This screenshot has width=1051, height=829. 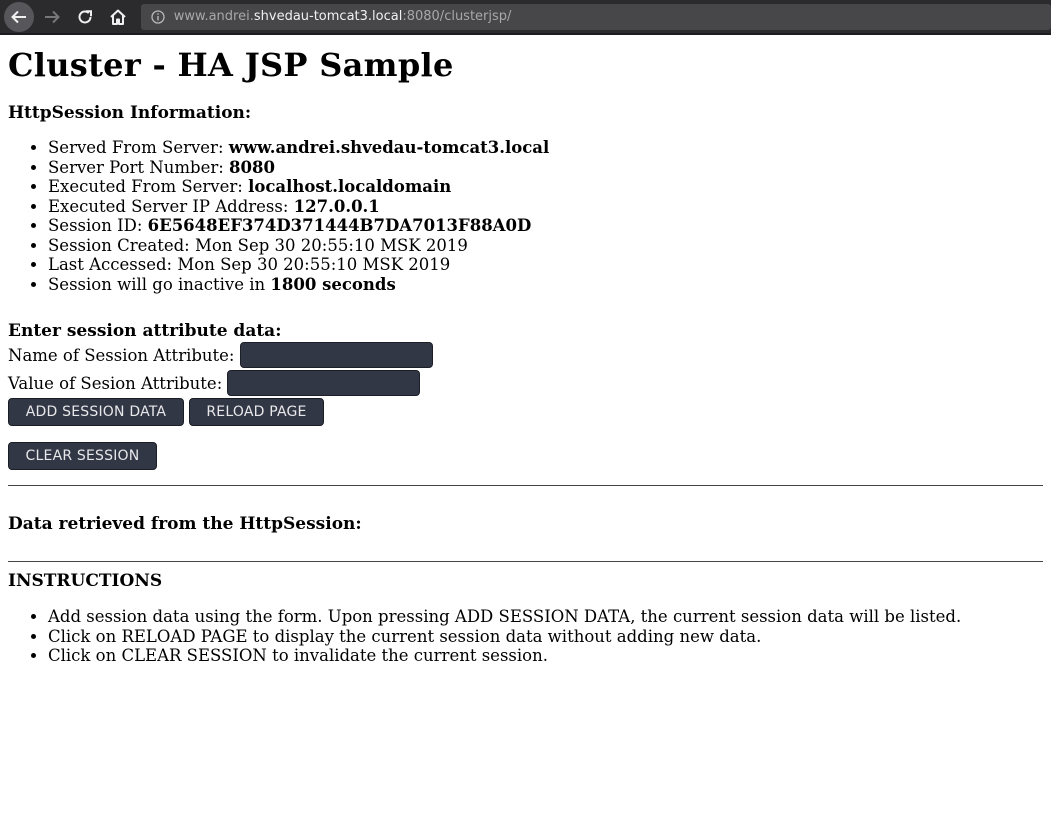 I want to click on url-prefix: www.andrei., so click(x=213, y=16).